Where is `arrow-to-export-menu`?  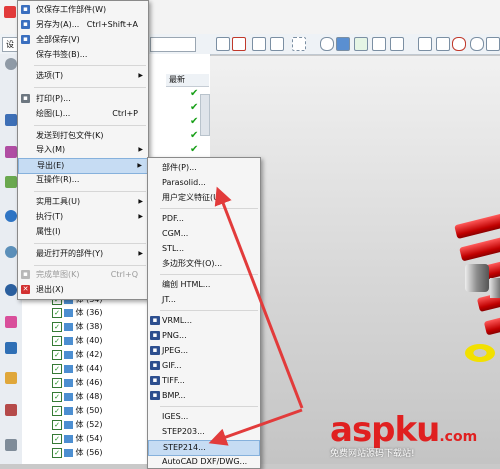
arrow-to-export-menu is located at coordinates (259, 297).